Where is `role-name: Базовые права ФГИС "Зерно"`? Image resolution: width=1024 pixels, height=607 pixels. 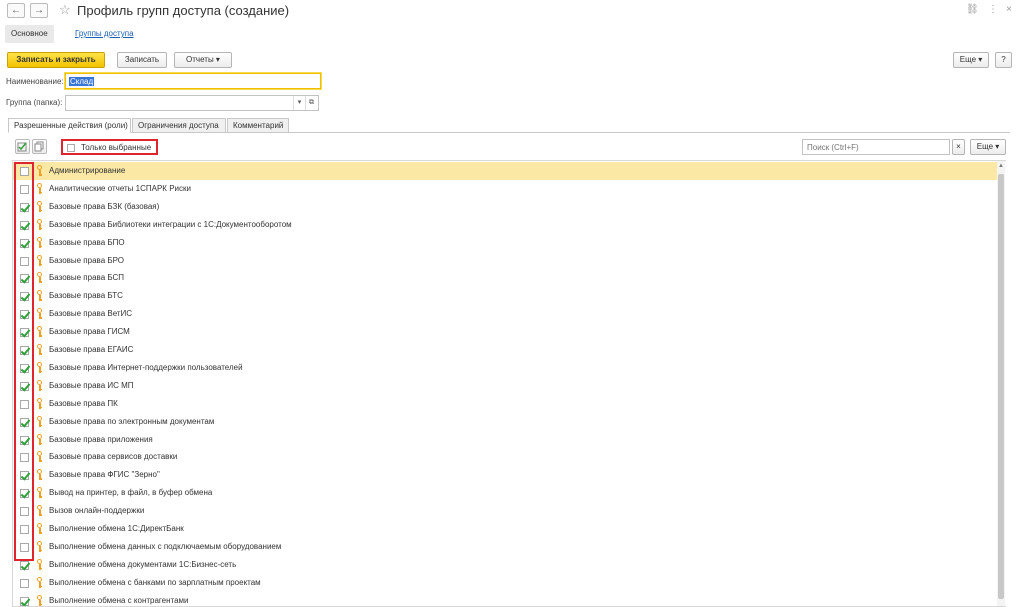
role-name: Базовые права ФГИС "Зерно" is located at coordinates (104, 475).